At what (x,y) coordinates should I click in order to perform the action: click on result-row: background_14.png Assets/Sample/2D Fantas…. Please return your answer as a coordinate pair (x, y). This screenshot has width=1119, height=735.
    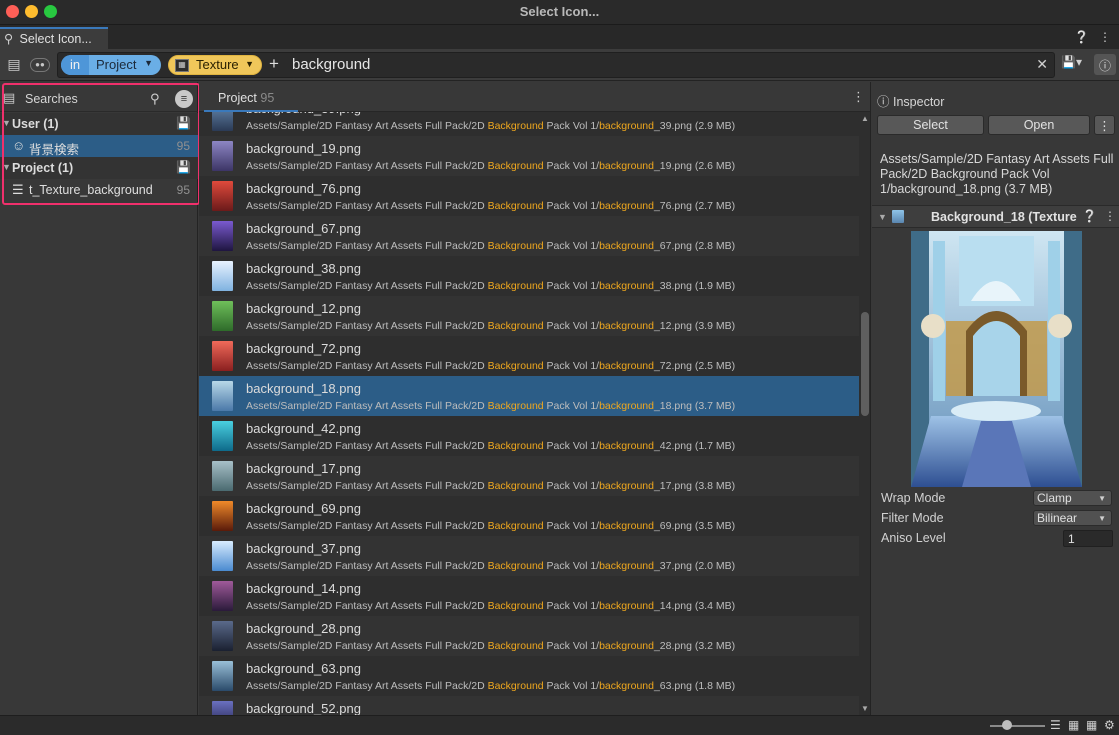
    Looking at the image, I should click on (529, 596).